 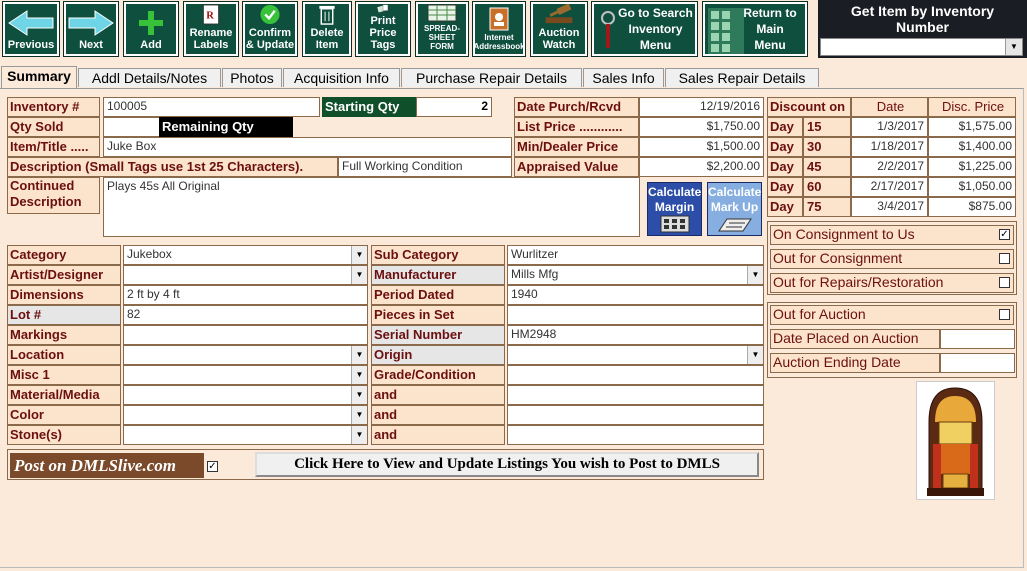 I want to click on out-consignment-checkbox, so click(x=1004, y=258).